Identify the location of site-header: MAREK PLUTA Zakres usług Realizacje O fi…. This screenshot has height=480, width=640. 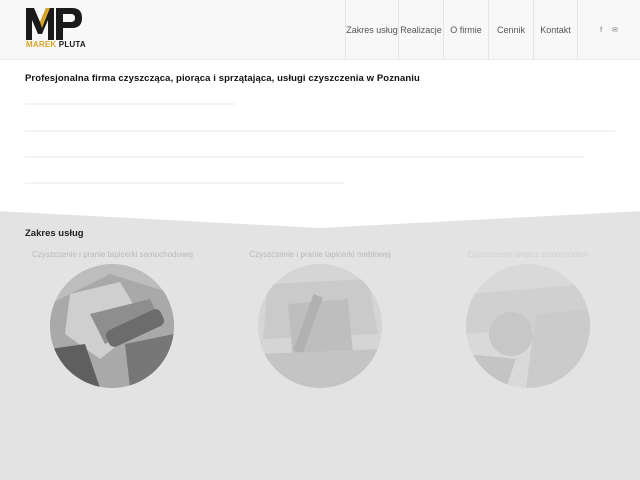
(320, 30).